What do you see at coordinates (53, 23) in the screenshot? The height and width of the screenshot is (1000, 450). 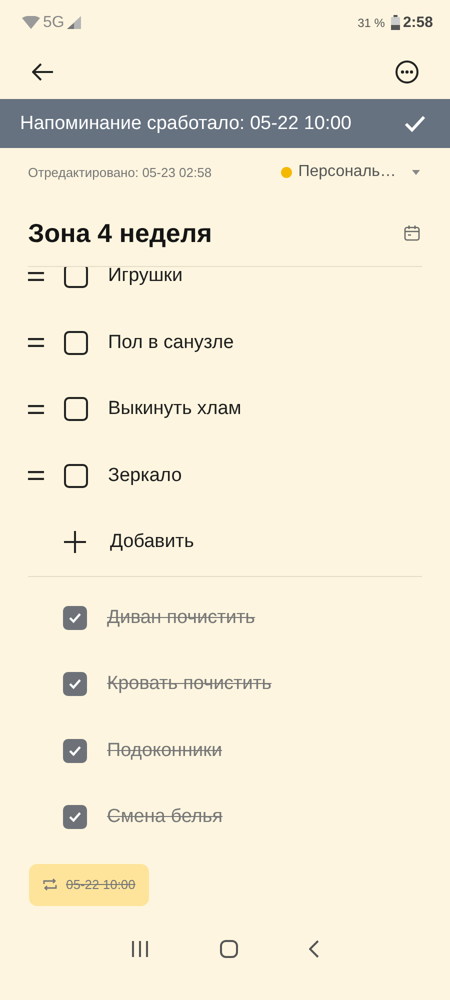 I see `network-label: 5G` at bounding box center [53, 23].